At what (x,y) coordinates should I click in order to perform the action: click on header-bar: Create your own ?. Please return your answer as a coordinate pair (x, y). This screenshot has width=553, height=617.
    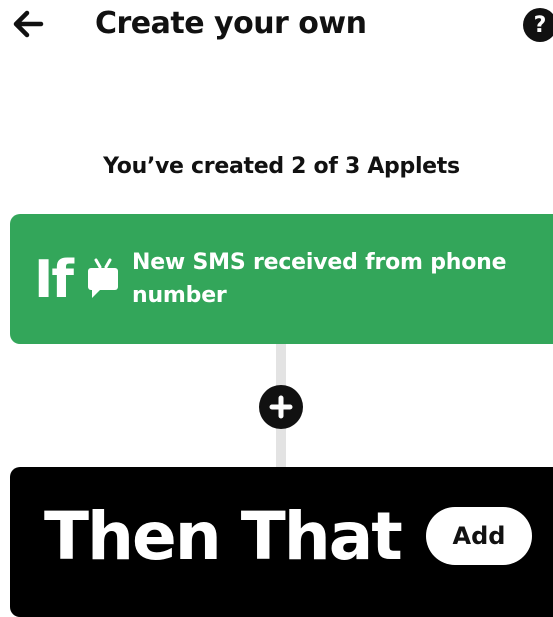
    Looking at the image, I should click on (276, 30).